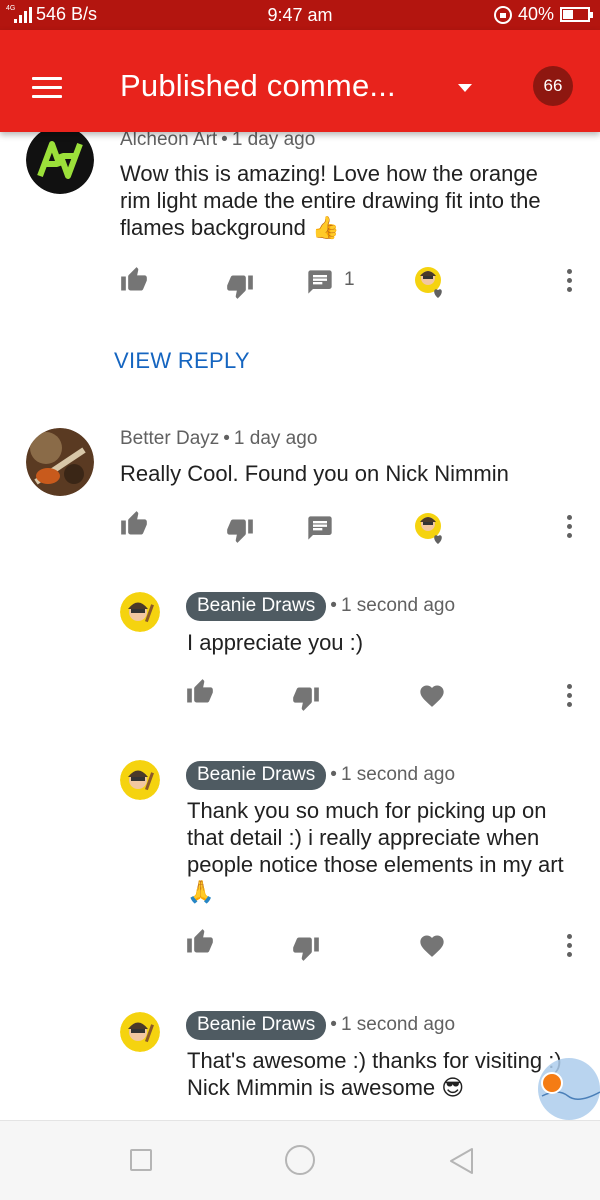  Describe the element at coordinates (314, 473) in the screenshot. I see `comment-text: Really Cool. Found you on Nick Nimmin` at that location.